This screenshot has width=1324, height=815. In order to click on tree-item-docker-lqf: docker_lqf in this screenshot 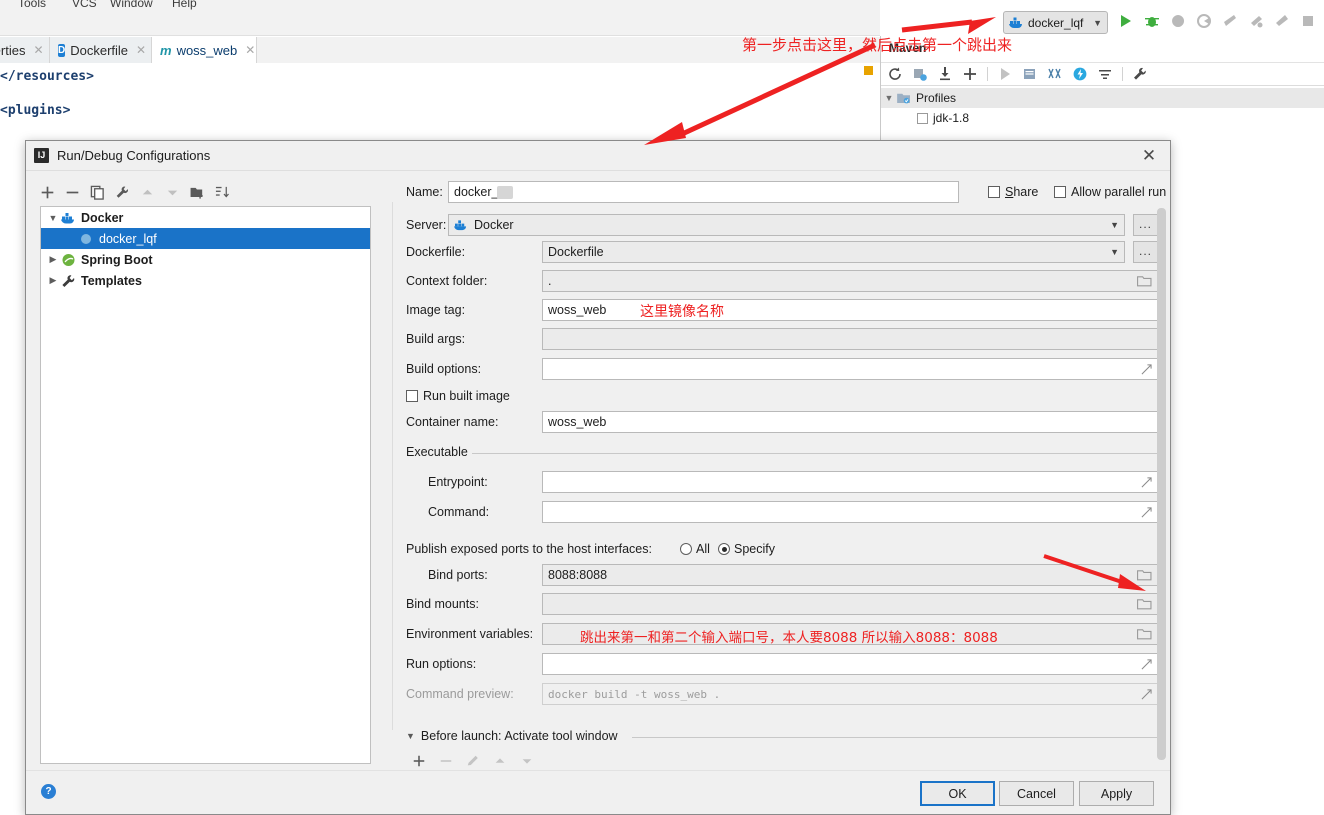, I will do `click(205, 238)`.